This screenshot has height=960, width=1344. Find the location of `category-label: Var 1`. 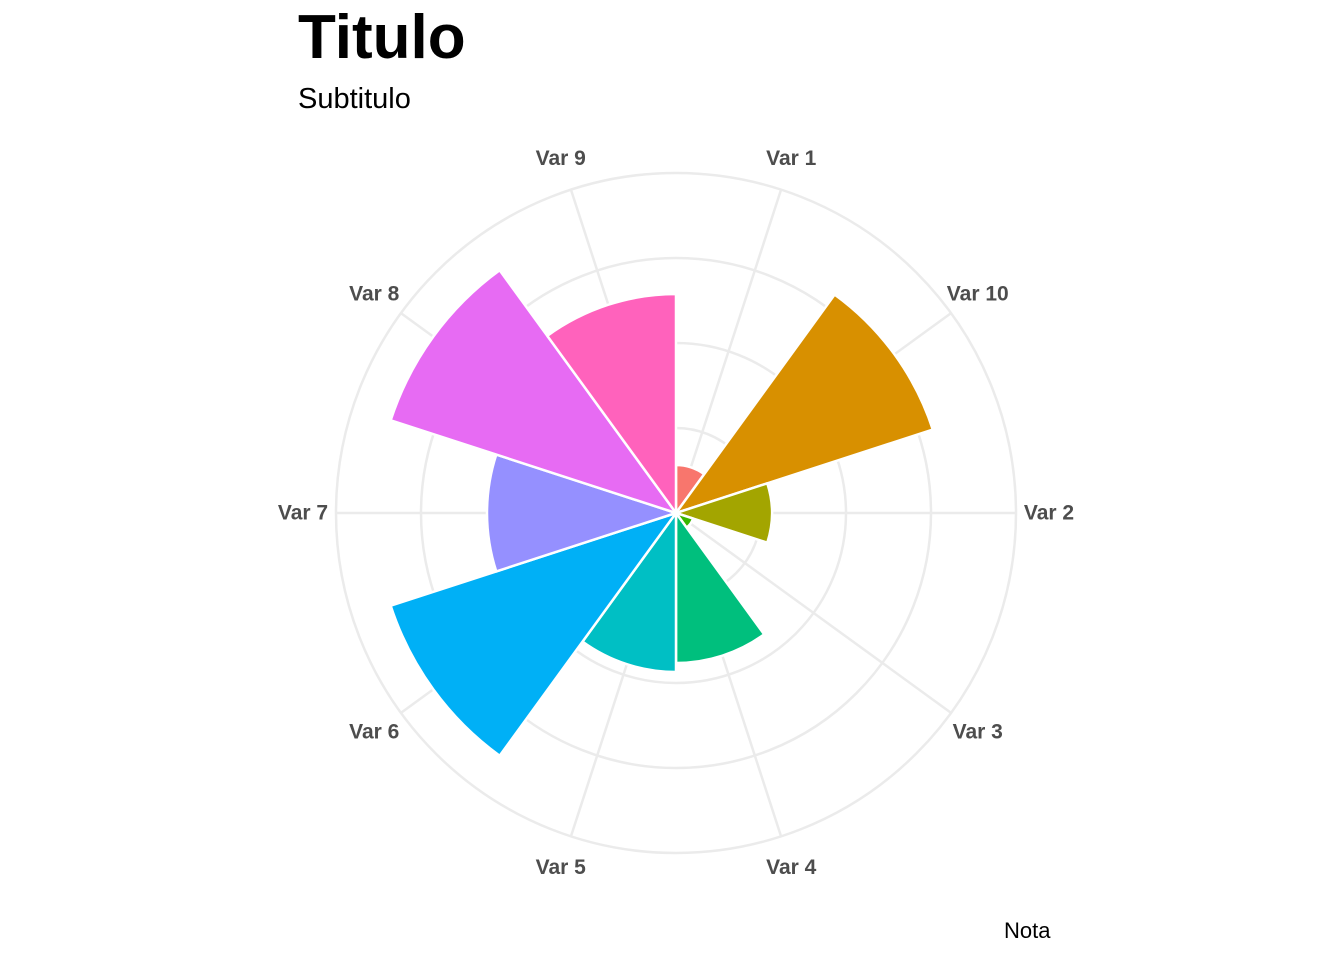

category-label: Var 1 is located at coordinates (791, 158).